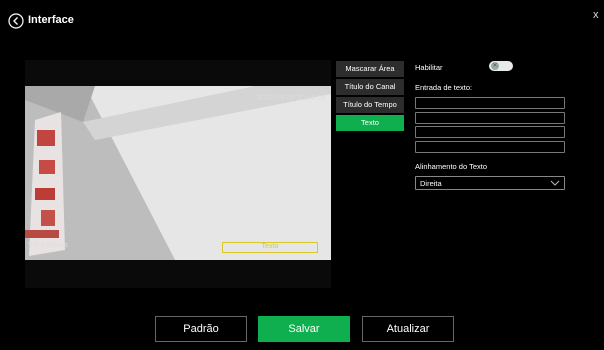  Describe the element at coordinates (431, 183) in the screenshot. I see `alignment-value: Direita` at that location.